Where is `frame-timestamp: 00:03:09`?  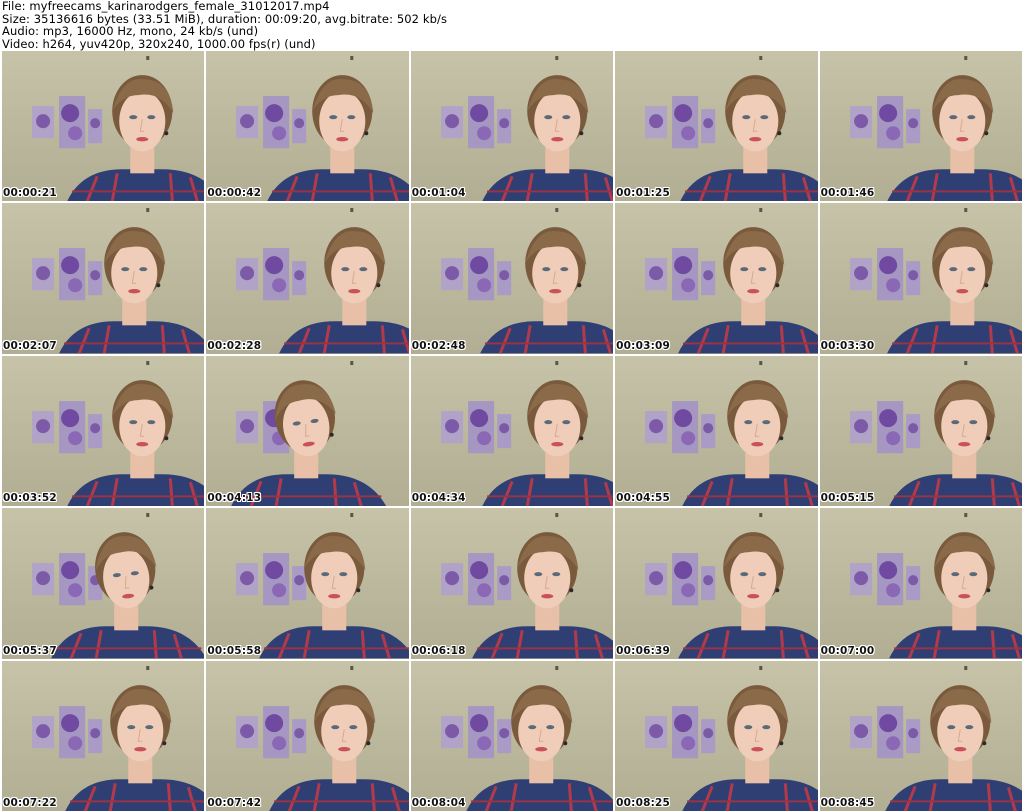
frame-timestamp: 00:03:09 is located at coordinates (643, 345).